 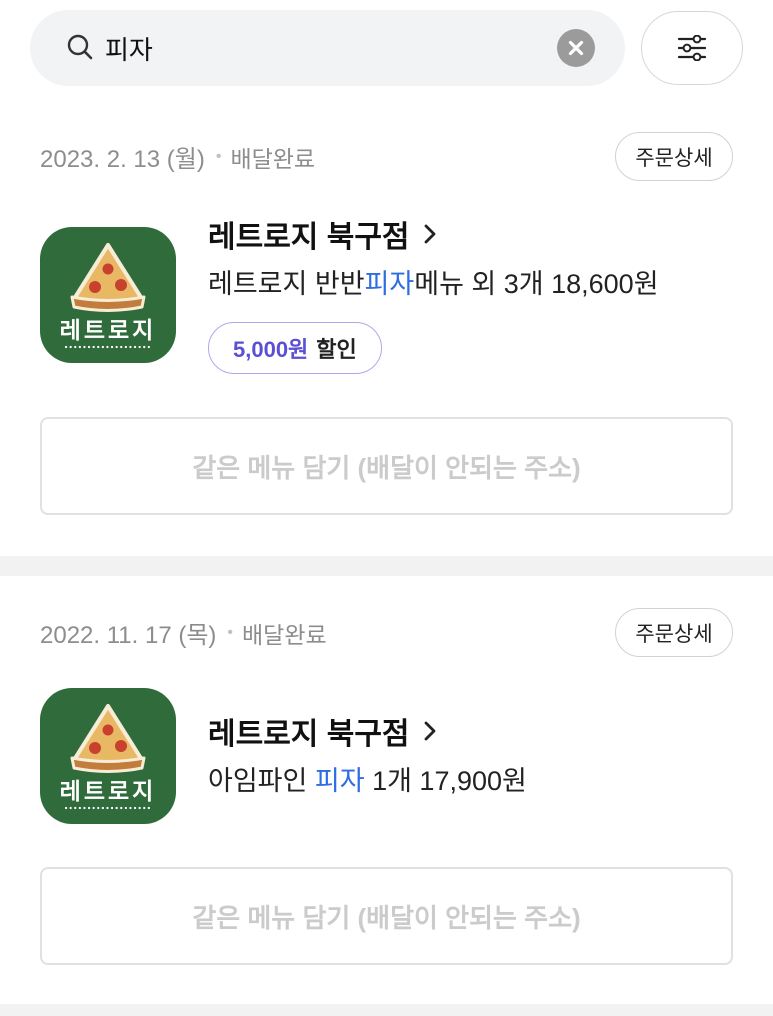 What do you see at coordinates (367, 756) in the screenshot?
I see `order-info: 레트로지 북구점 아임파인 피자 1개 17,900원` at bounding box center [367, 756].